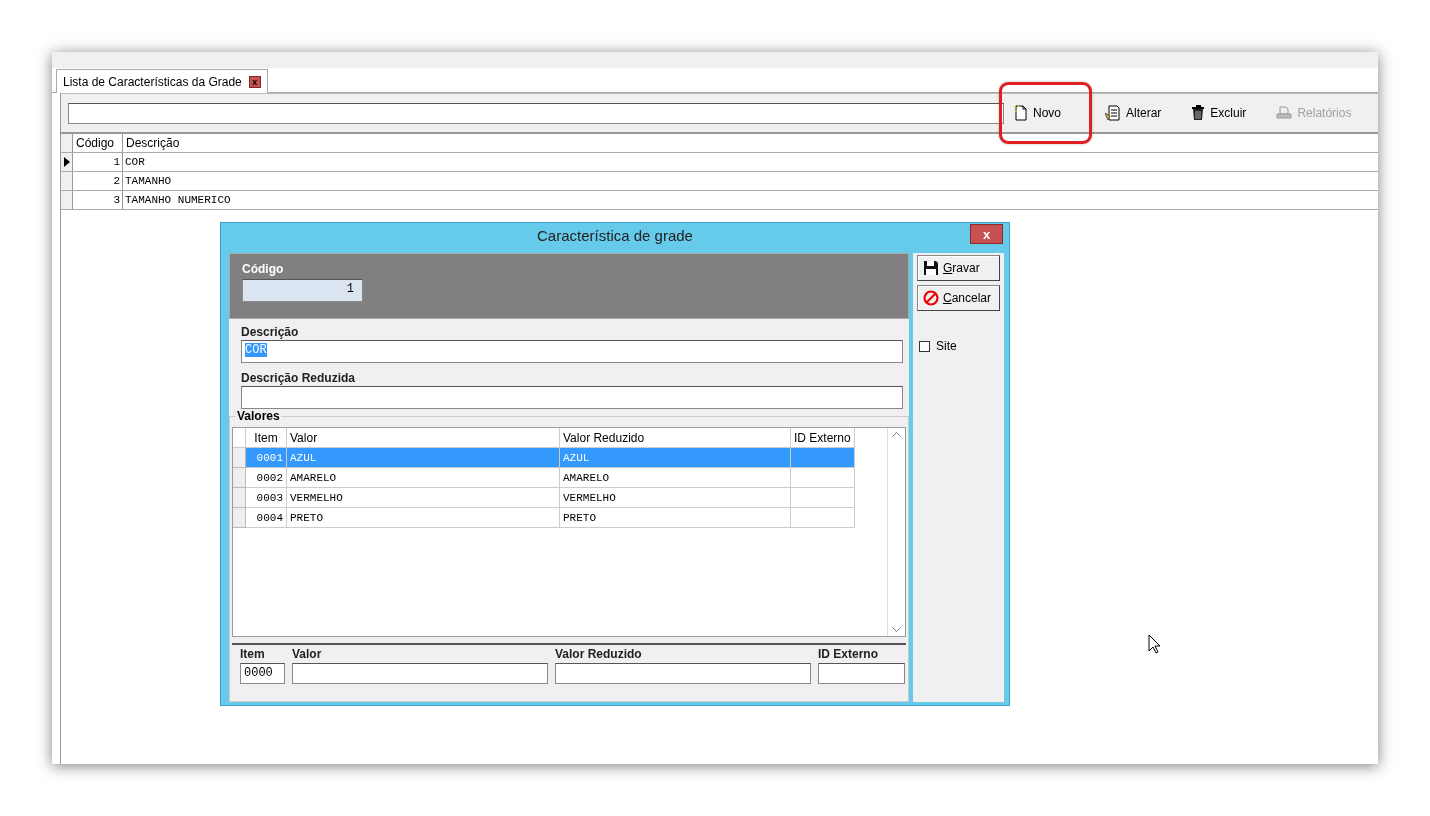 Image resolution: width=1430 pixels, height=816 pixels. Describe the element at coordinates (896, 434) in the screenshot. I see `scroll-up-icon` at that location.